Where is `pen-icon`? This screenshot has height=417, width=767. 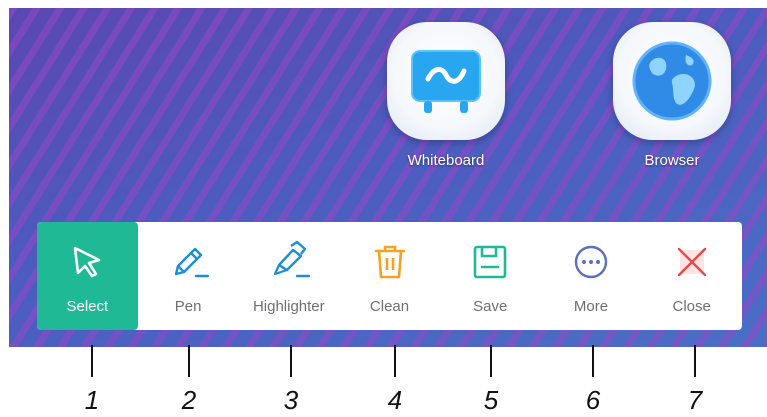
pen-icon is located at coordinates (188, 262).